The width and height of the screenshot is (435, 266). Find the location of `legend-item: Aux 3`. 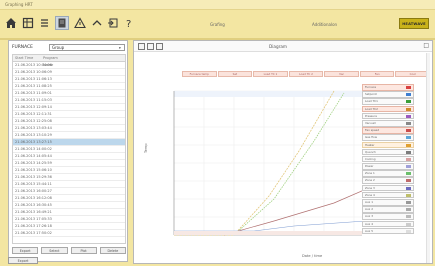

legend-item: Aux 3 is located at coordinates (388, 216).